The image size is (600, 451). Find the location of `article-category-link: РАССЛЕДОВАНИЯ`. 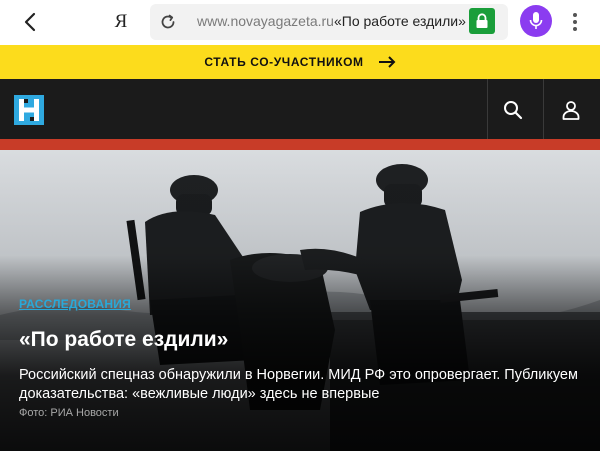

article-category-link: РАССЛЕДОВАНИЯ is located at coordinates (75, 304).